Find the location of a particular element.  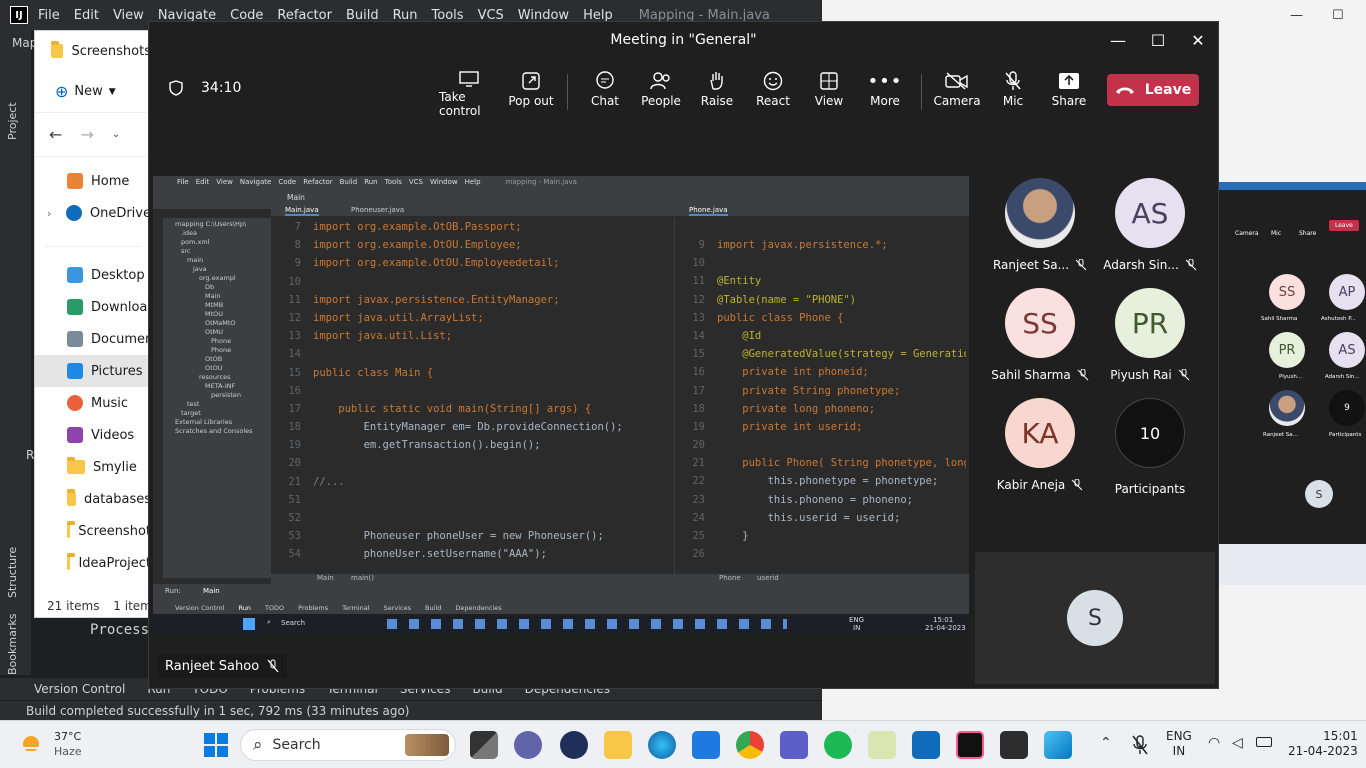

line-number: 14 is located at coordinates (294, 354).